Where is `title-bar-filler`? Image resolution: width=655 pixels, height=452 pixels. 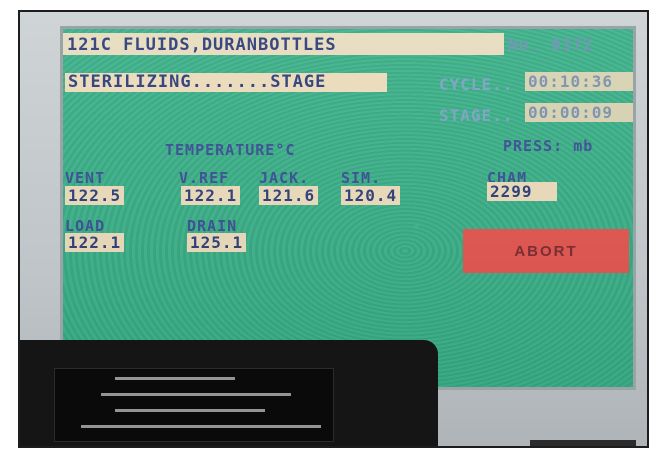 title-bar-filler is located at coordinates (481, 44).